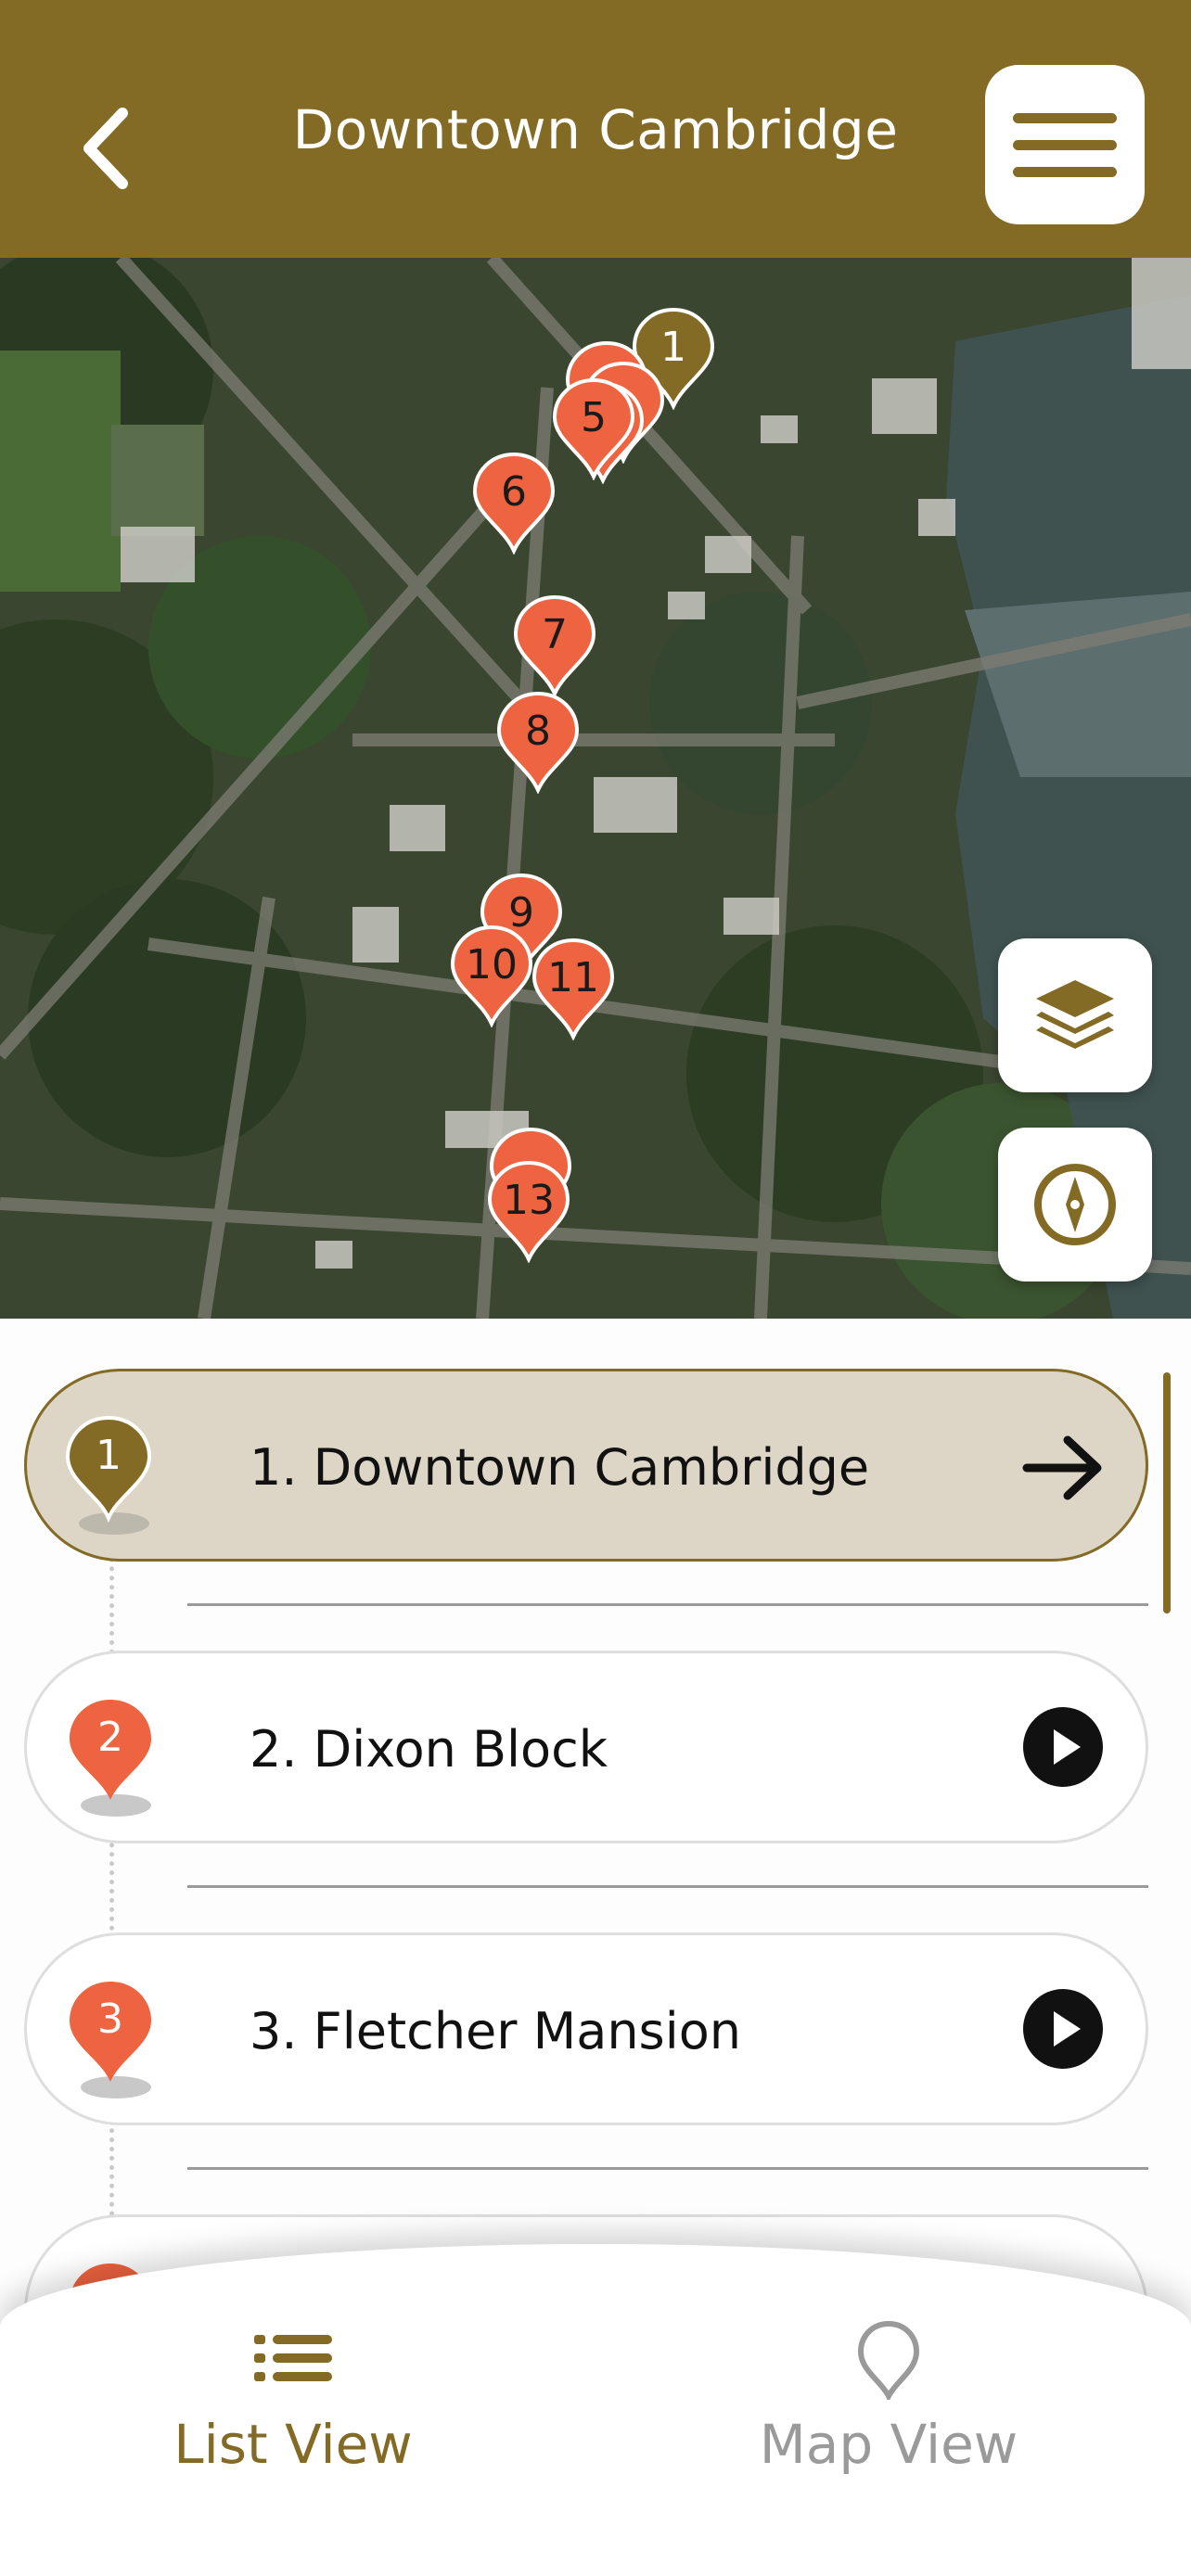  What do you see at coordinates (1167, 1492) in the screenshot?
I see `list-scrollbar` at bounding box center [1167, 1492].